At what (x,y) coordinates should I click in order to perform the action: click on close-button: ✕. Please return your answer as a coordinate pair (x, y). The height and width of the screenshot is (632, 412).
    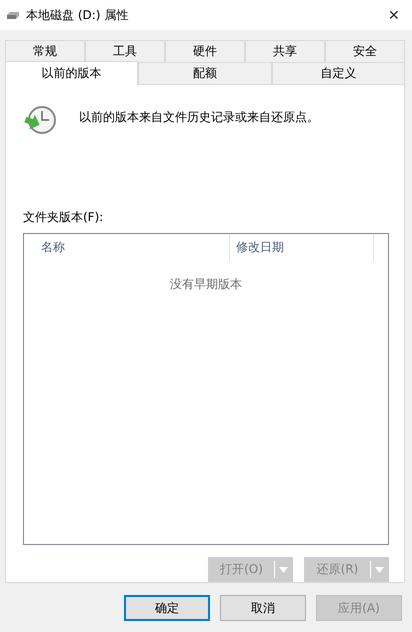
    Looking at the image, I should click on (394, 15).